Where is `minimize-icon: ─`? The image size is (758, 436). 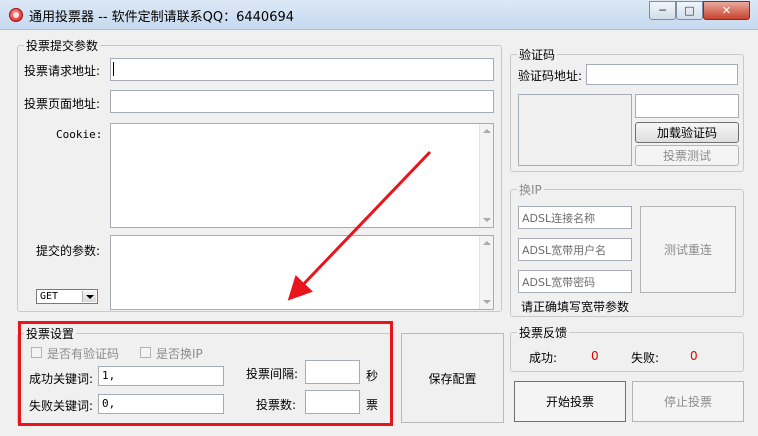 minimize-icon: ─ is located at coordinates (662, 10).